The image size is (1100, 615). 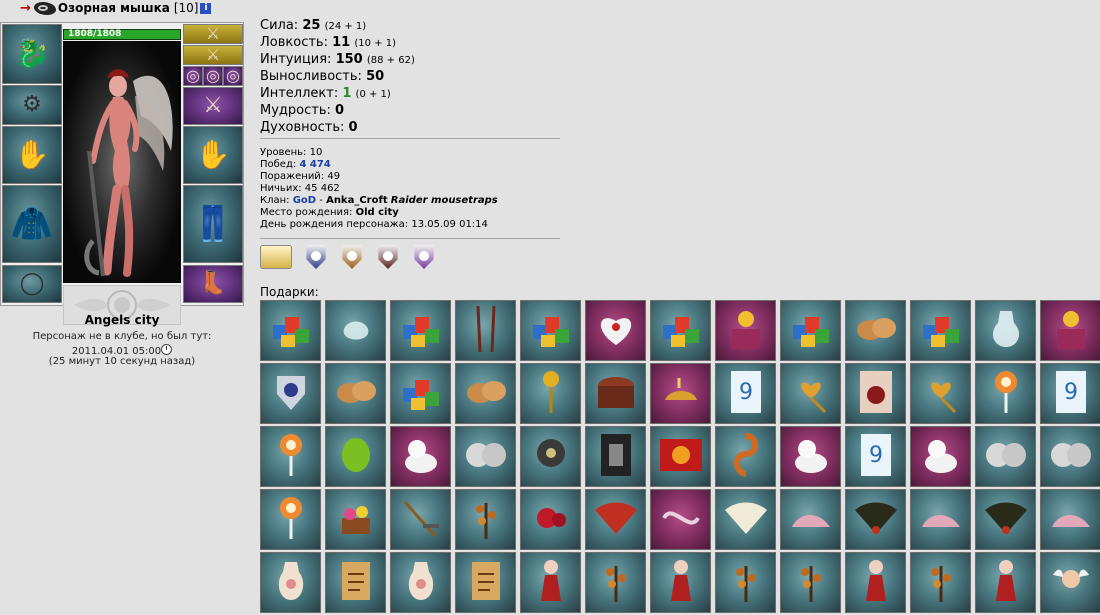 What do you see at coordinates (444, 200) in the screenshot?
I see `clan-title: Raider mousetraps` at bounding box center [444, 200].